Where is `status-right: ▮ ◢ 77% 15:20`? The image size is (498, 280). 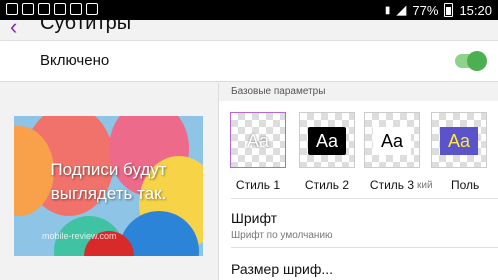 status-right: ▮ ◢ 77% 15:20 is located at coordinates (438, 10).